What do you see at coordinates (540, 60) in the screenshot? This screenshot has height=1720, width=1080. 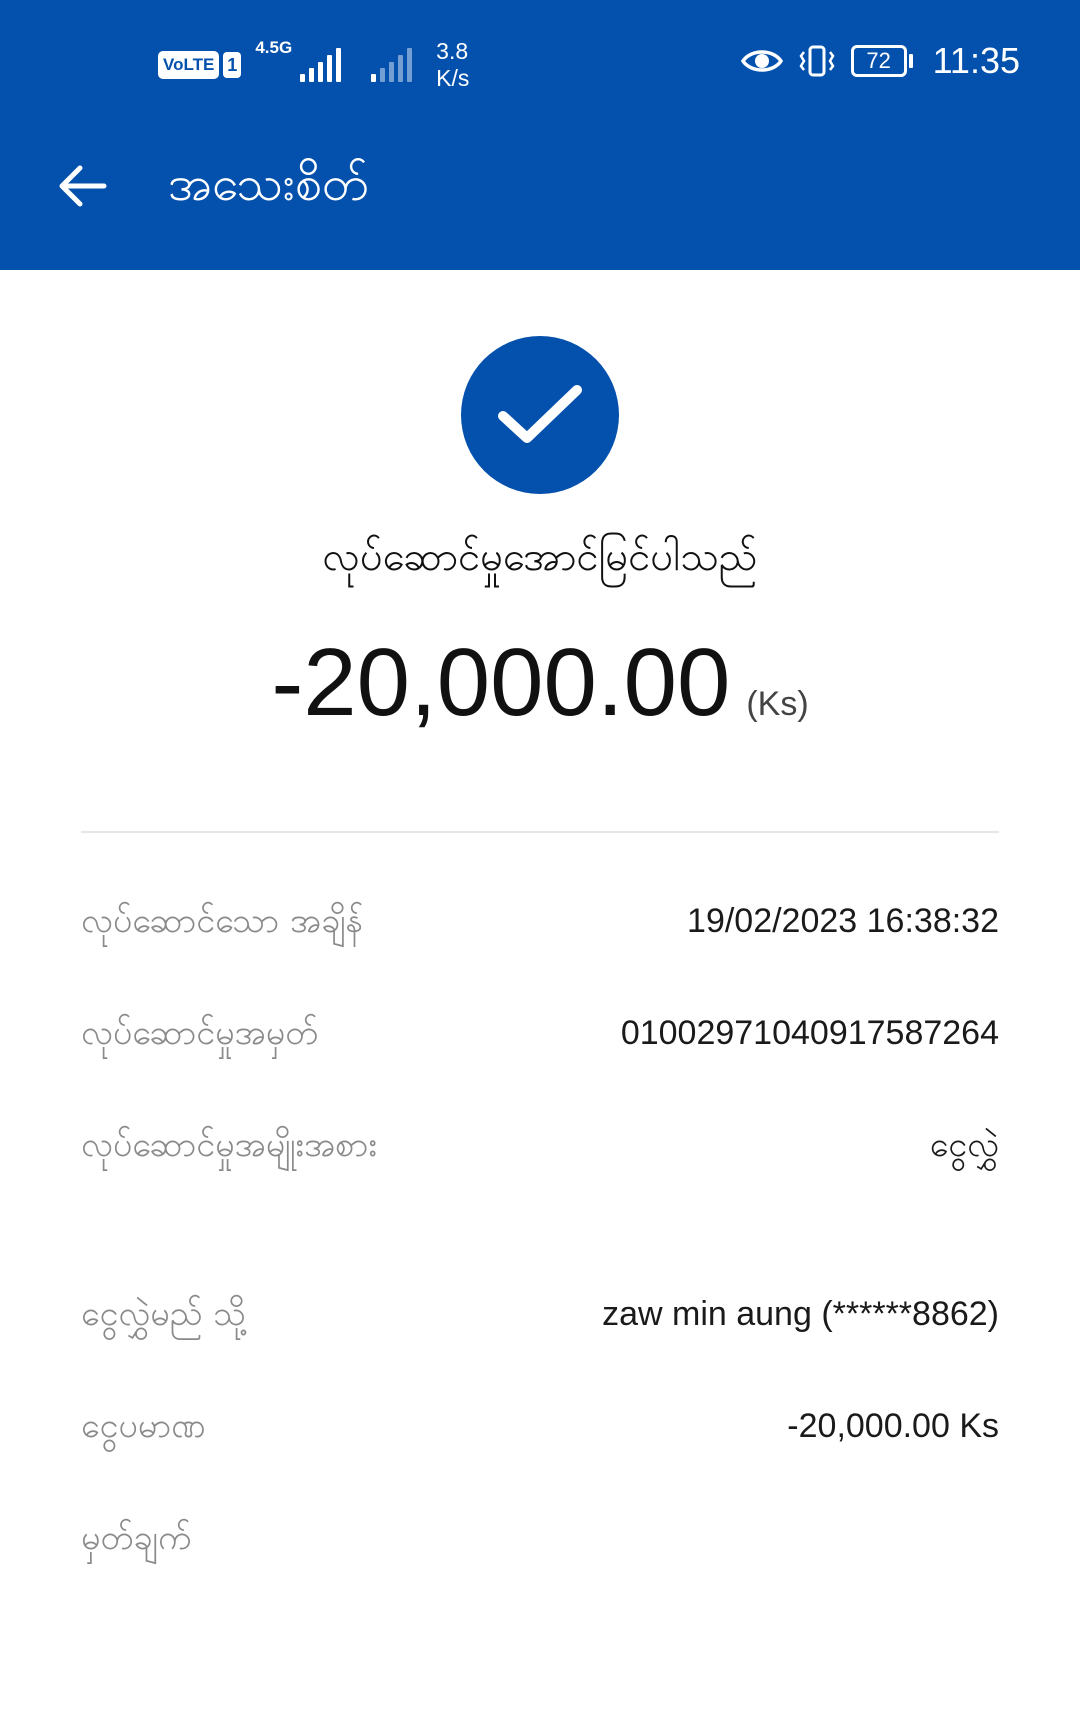 I see `status-bar: VoLTE 1 4.5G 3.8 K/s 72 11:35` at bounding box center [540, 60].